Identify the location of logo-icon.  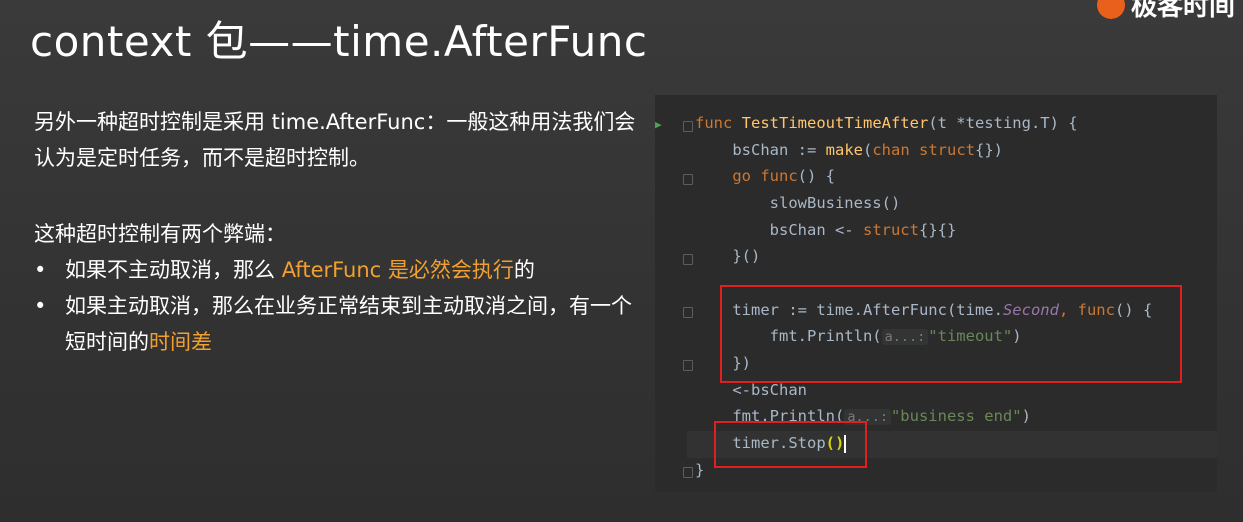
(1110, 9).